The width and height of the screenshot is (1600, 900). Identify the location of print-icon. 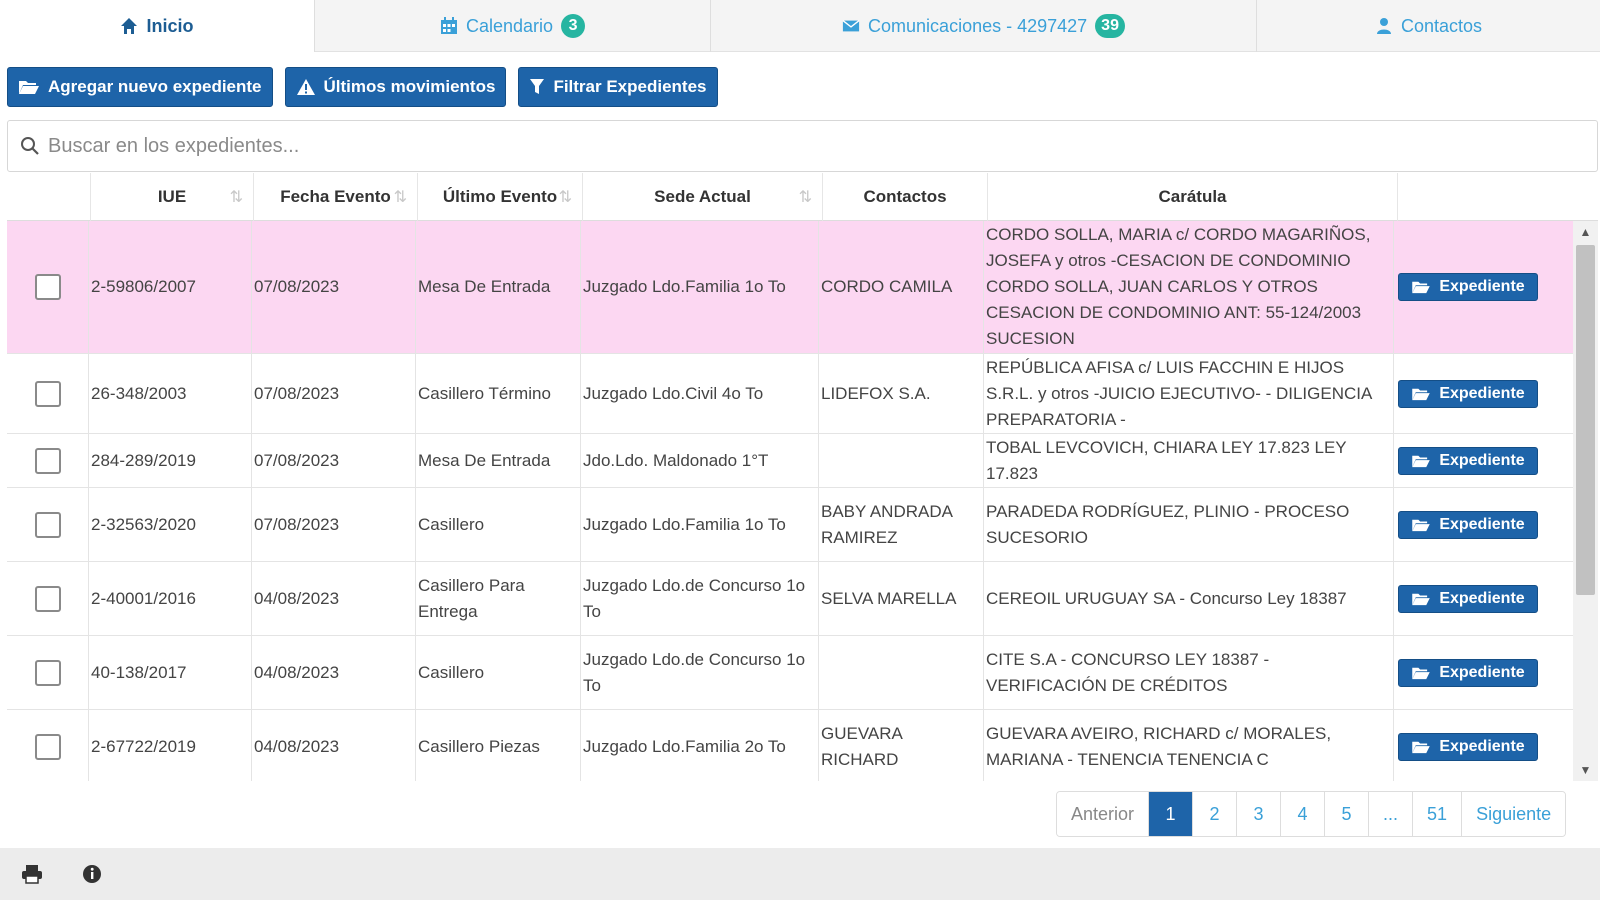
(32, 874).